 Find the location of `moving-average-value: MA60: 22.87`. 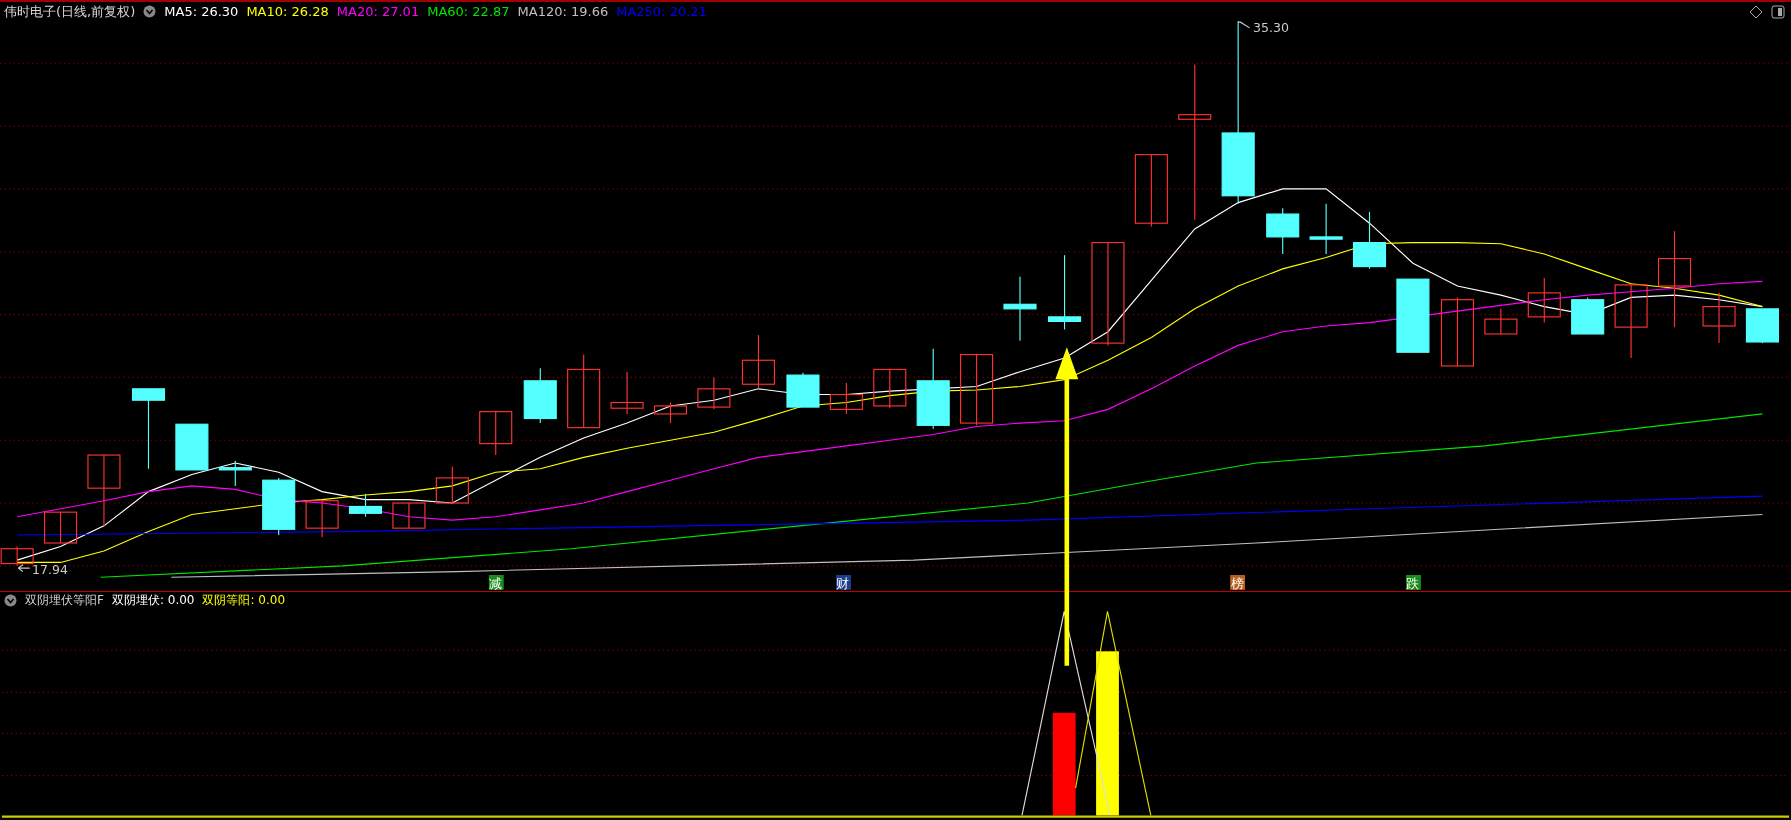

moving-average-value: MA60: 22.87 is located at coordinates (468, 11).